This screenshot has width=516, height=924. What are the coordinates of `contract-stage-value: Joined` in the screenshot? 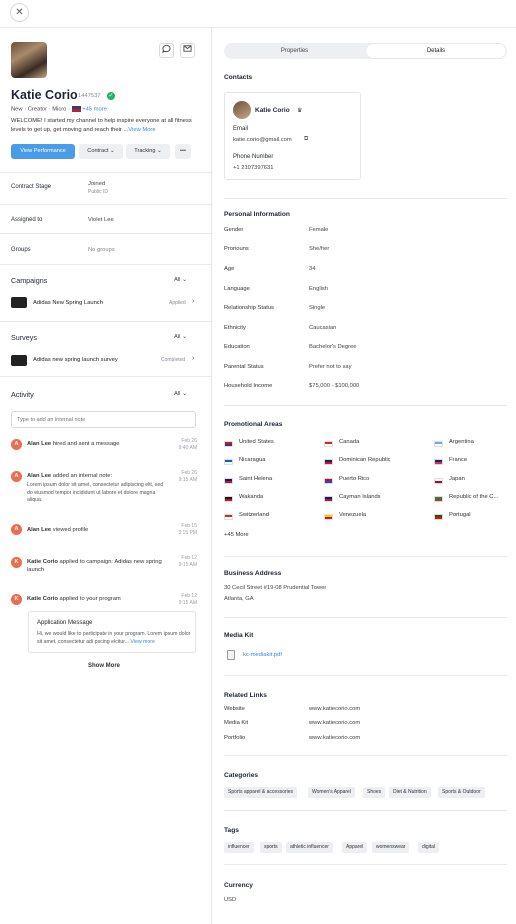 It's located at (97, 184).